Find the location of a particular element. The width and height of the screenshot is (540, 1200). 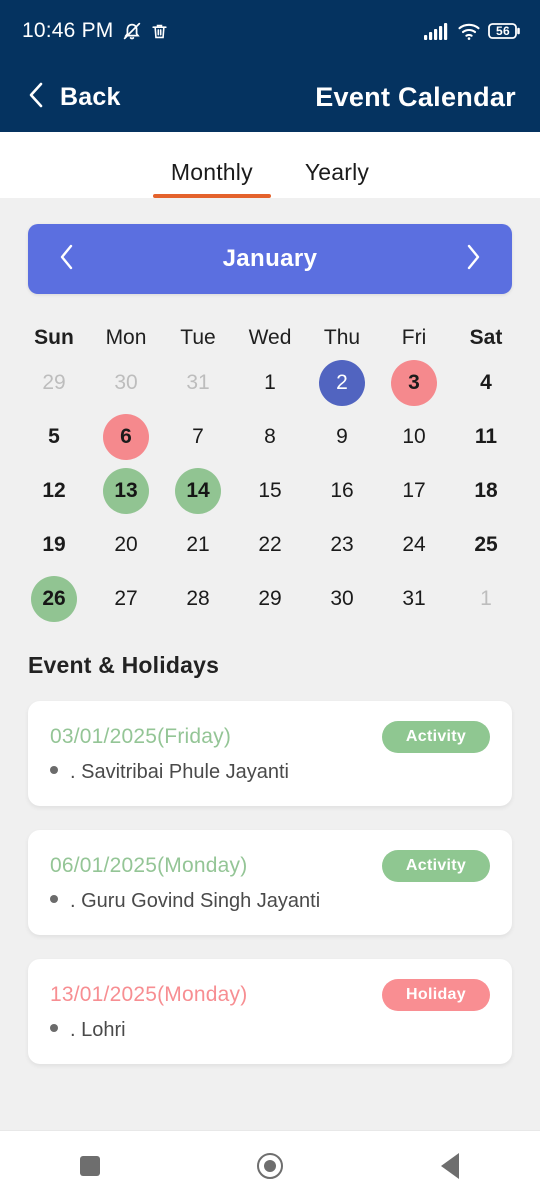

calendar-week-row: 26 27 28 29 30 31 1 is located at coordinates (270, 599).